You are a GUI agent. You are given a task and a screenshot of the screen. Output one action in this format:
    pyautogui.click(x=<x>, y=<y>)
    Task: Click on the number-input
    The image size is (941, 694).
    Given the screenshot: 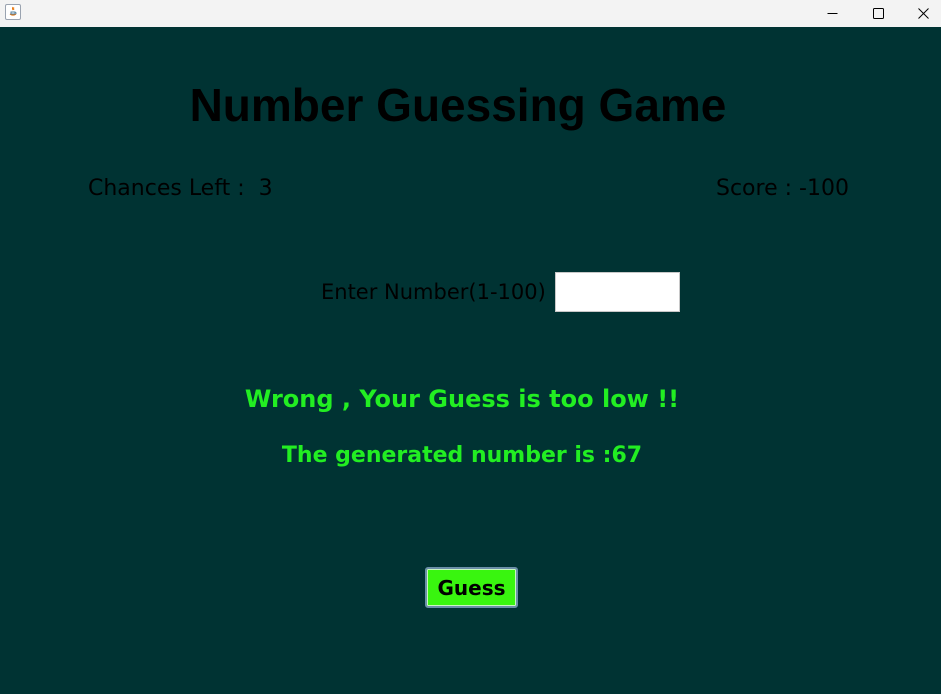 What is the action you would take?
    pyautogui.click(x=617, y=292)
    